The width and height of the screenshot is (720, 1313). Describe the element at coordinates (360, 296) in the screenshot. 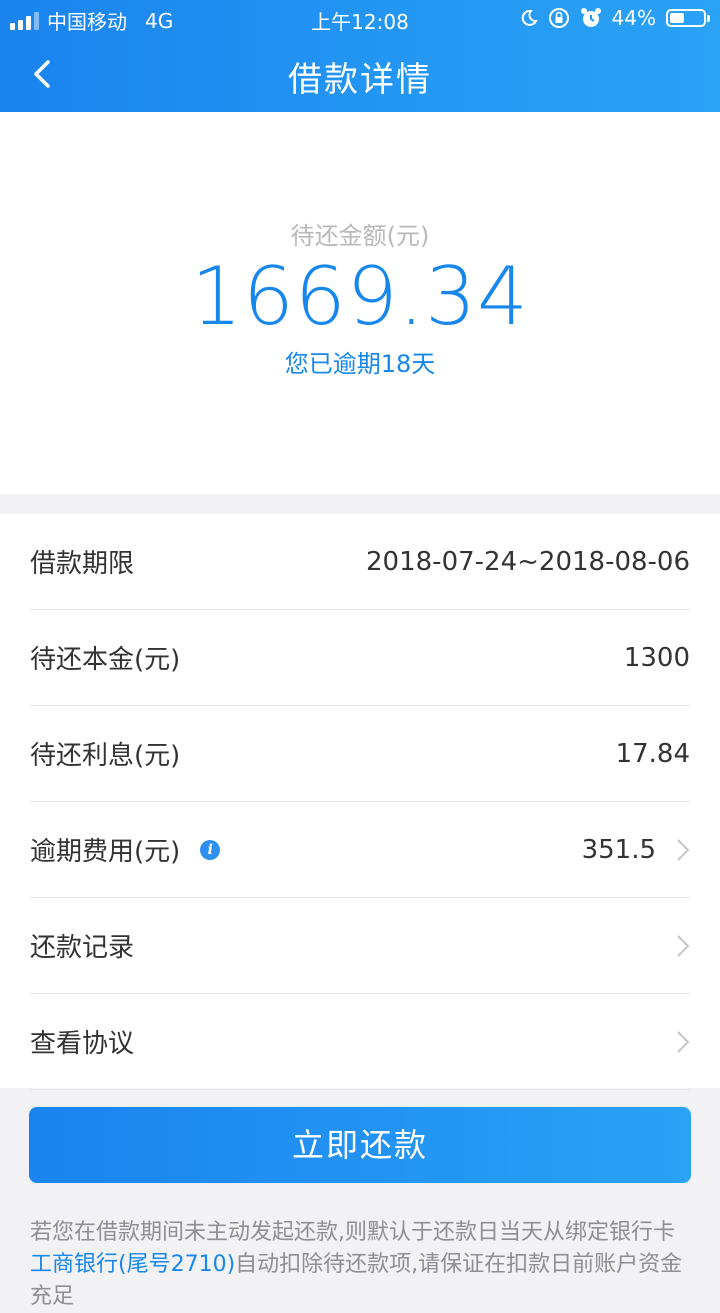

I see `amount-value: 1669.34` at that location.